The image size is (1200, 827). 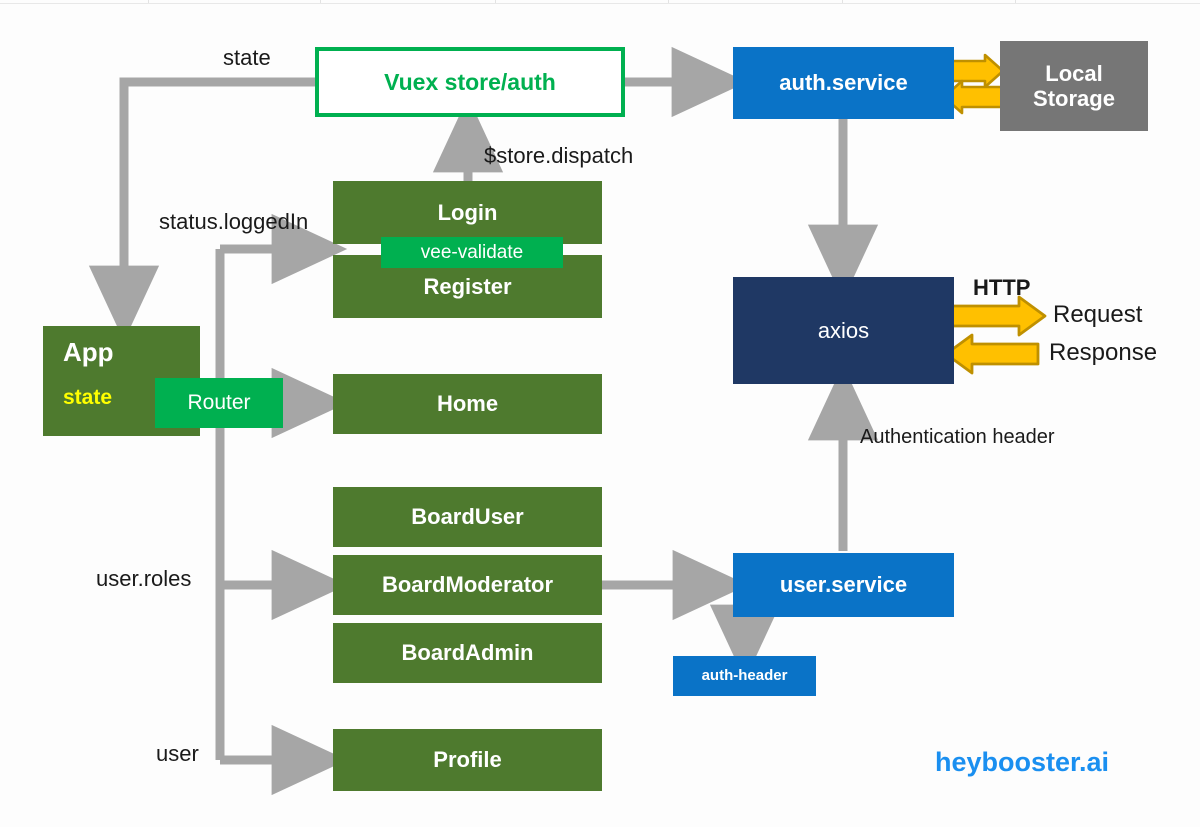 I want to click on app-state-label: state, so click(x=88, y=397).